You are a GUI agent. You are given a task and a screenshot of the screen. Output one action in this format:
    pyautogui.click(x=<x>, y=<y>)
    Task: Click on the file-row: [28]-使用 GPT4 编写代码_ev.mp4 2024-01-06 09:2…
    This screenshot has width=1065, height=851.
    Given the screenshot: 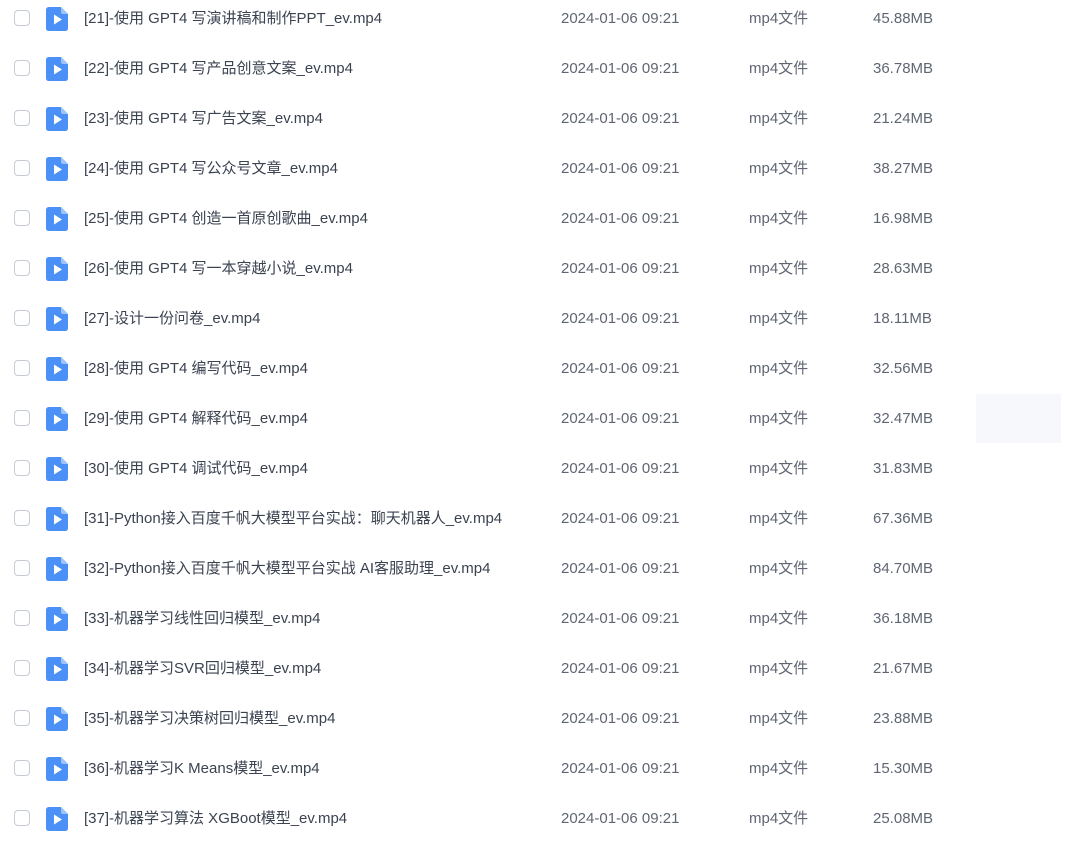 What is the action you would take?
    pyautogui.click(x=532, y=376)
    